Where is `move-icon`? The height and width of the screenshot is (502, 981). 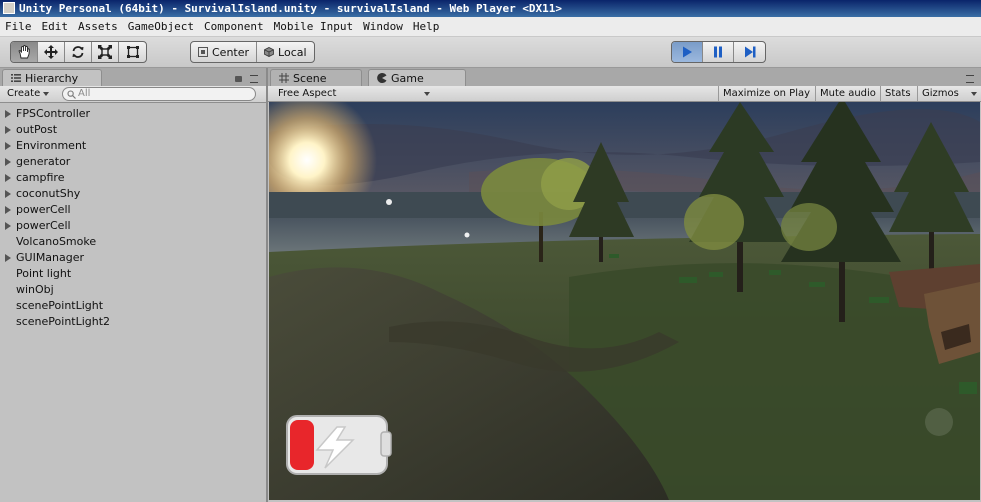 move-icon is located at coordinates (51, 52).